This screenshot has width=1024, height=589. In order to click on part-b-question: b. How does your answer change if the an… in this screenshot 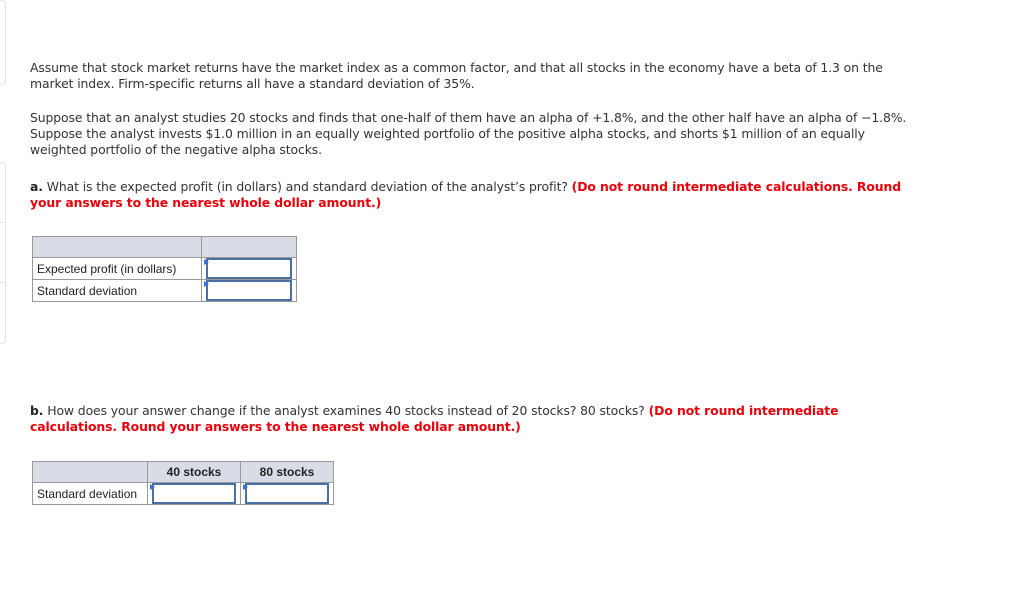, I will do `click(475, 419)`.